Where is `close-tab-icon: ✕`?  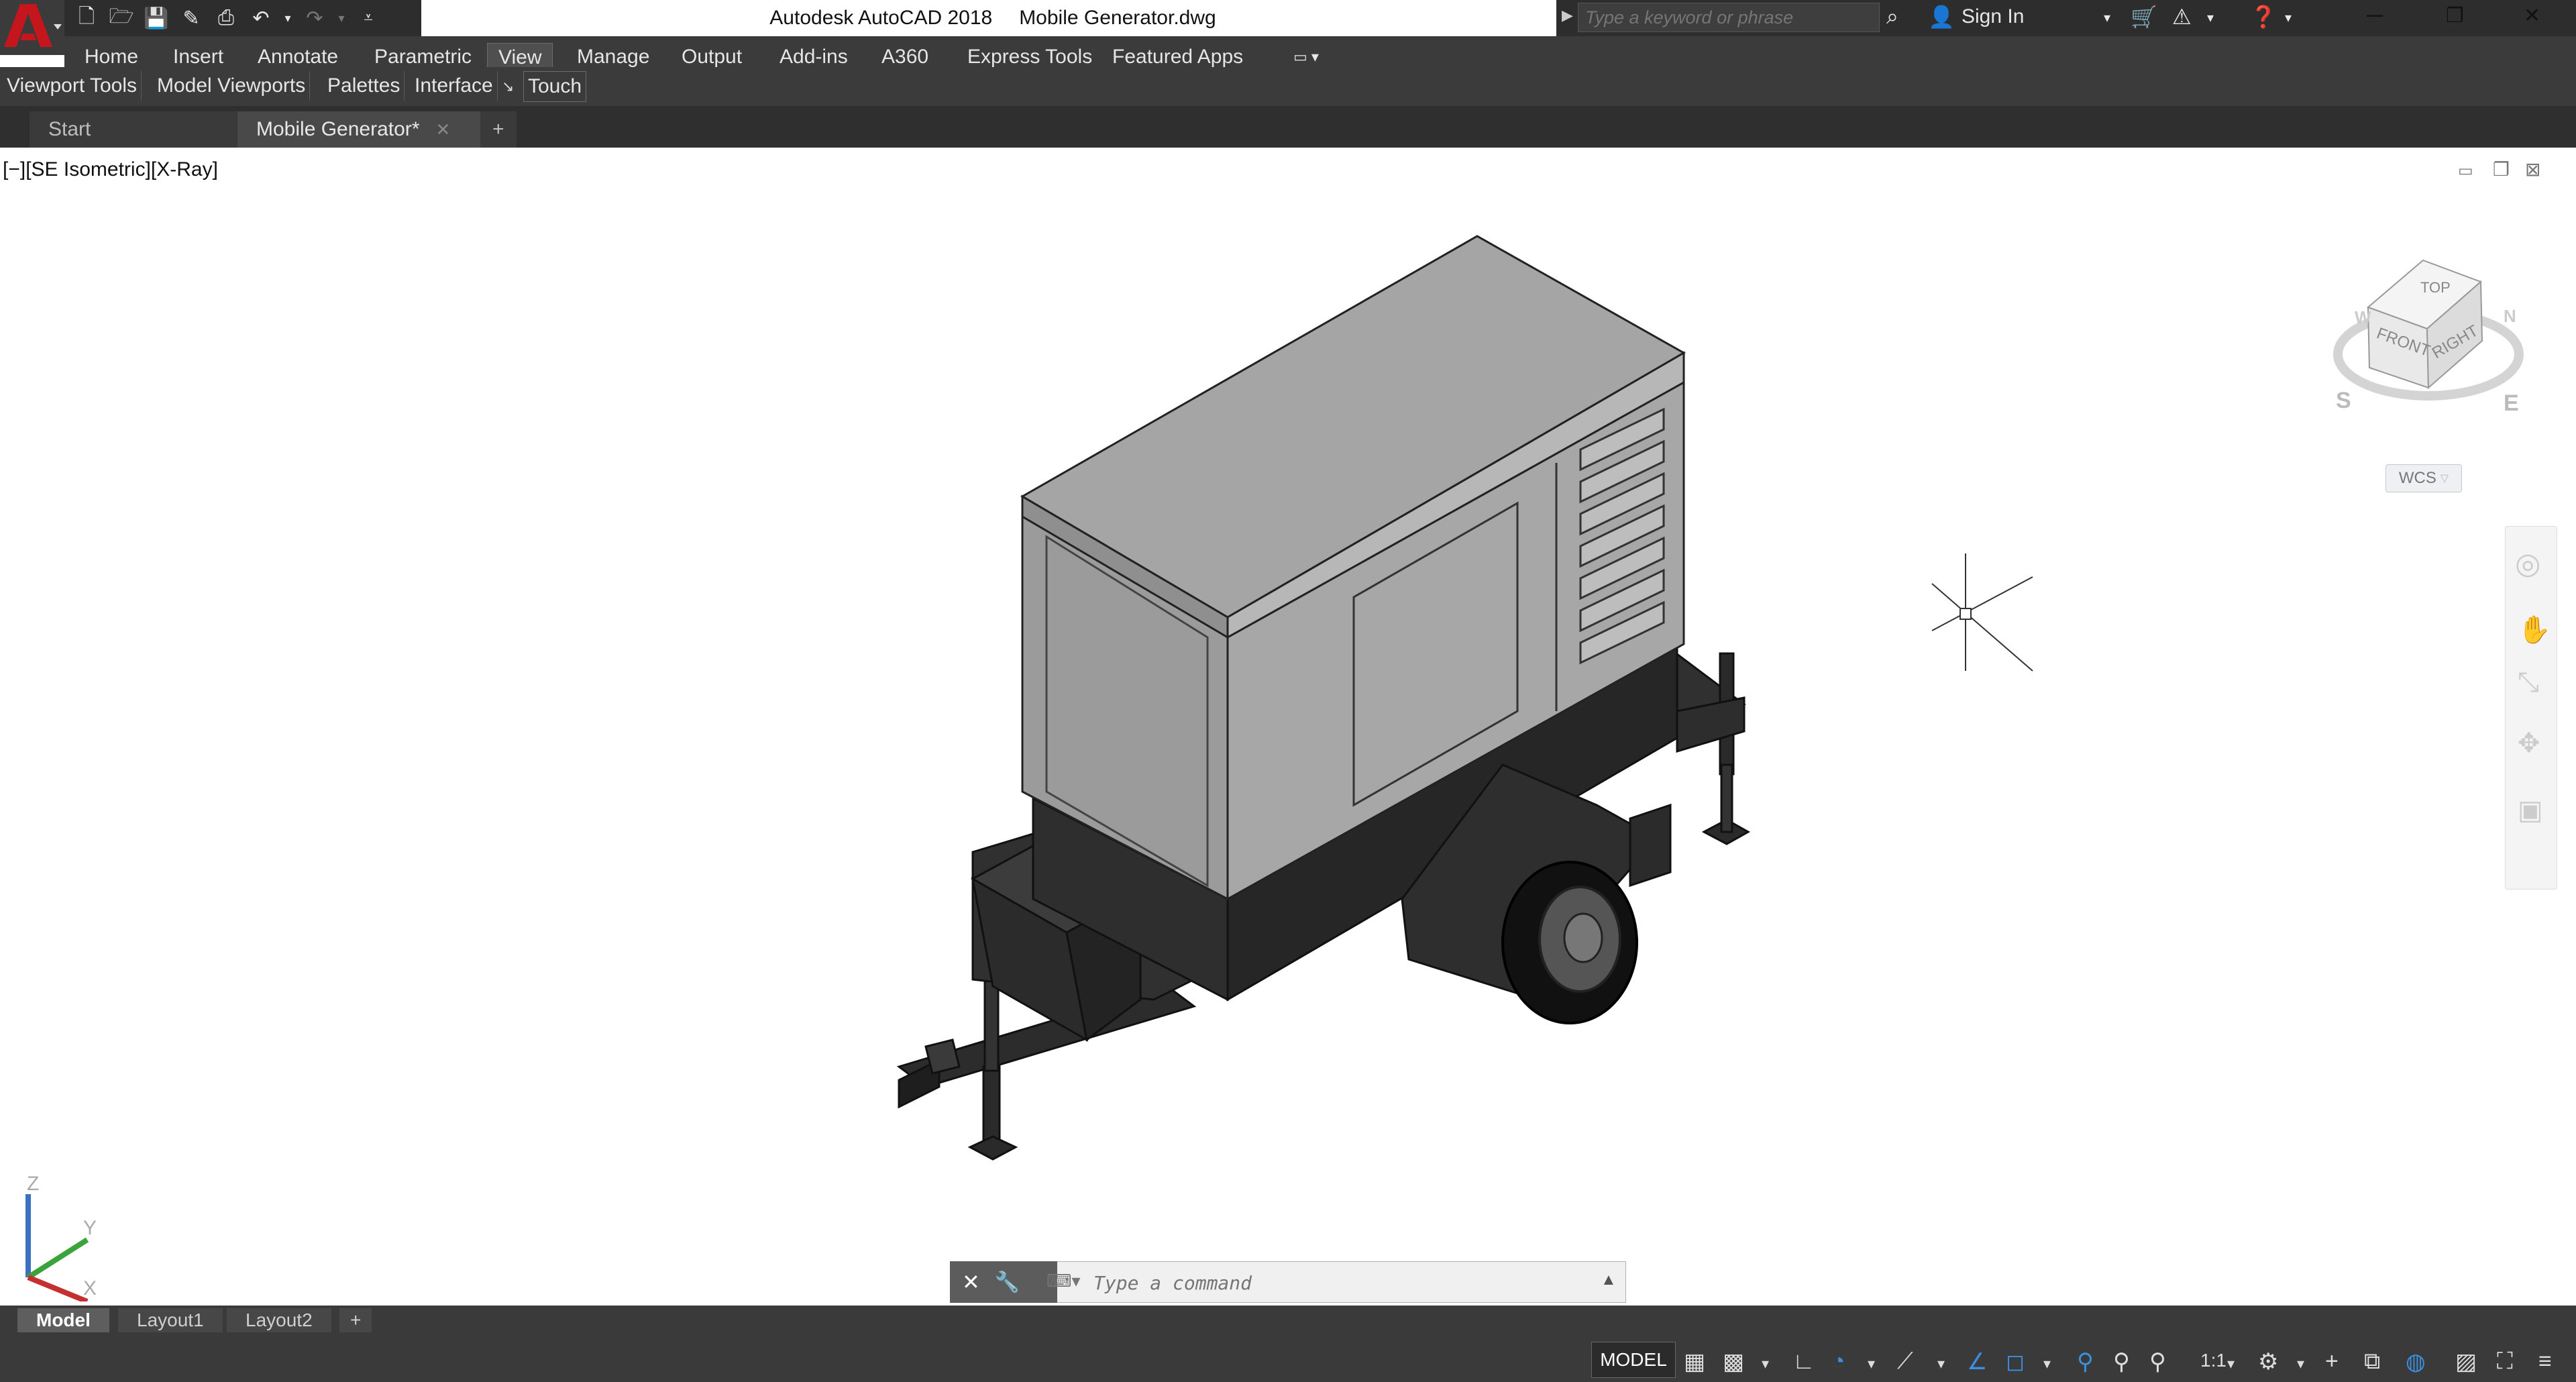 close-tab-icon: ✕ is located at coordinates (442, 129).